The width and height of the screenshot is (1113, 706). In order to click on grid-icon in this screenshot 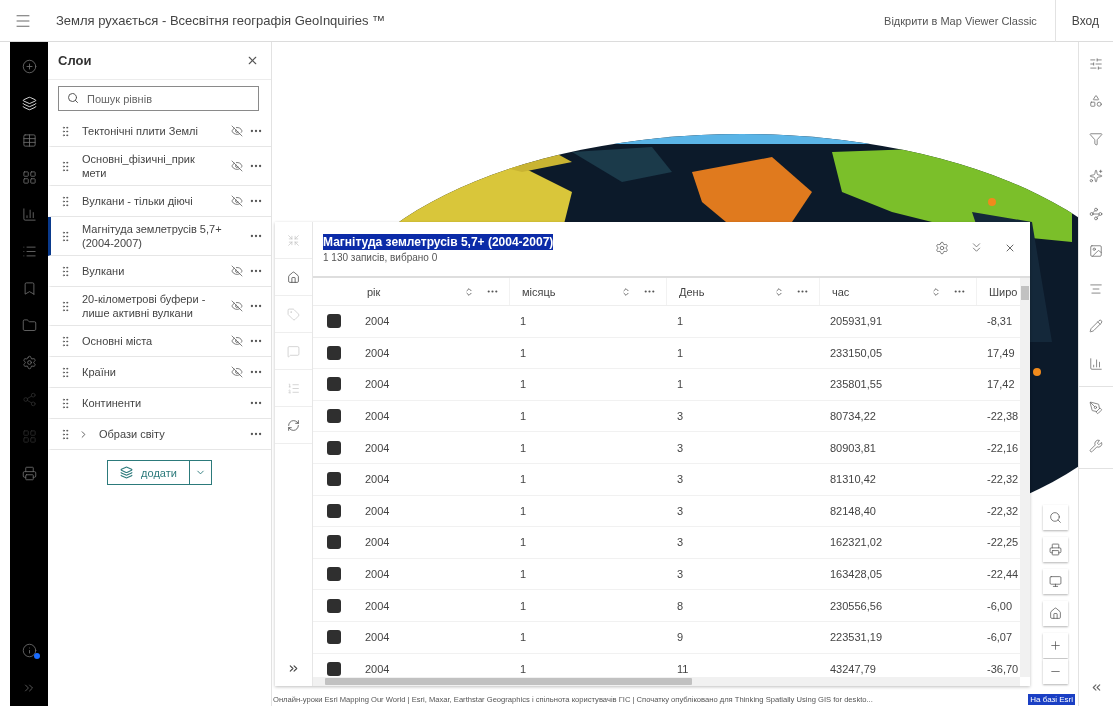, I will do `click(29, 177)`.